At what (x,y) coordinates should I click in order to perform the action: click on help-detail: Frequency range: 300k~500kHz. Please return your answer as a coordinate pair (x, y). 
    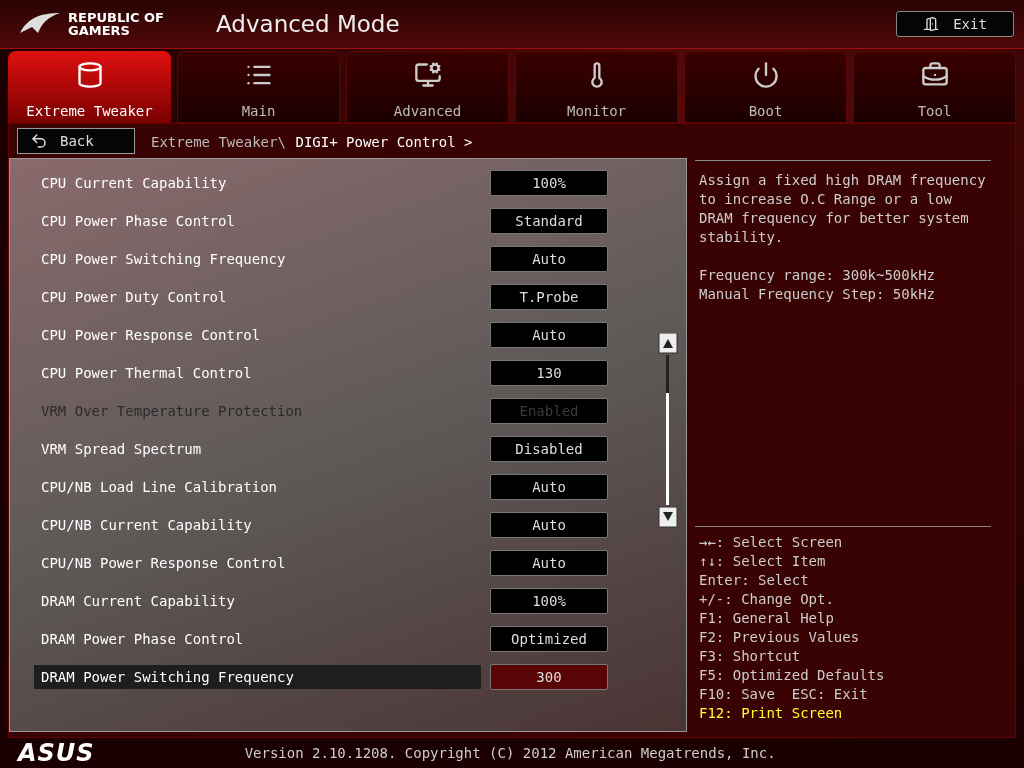
    Looking at the image, I should click on (817, 275).